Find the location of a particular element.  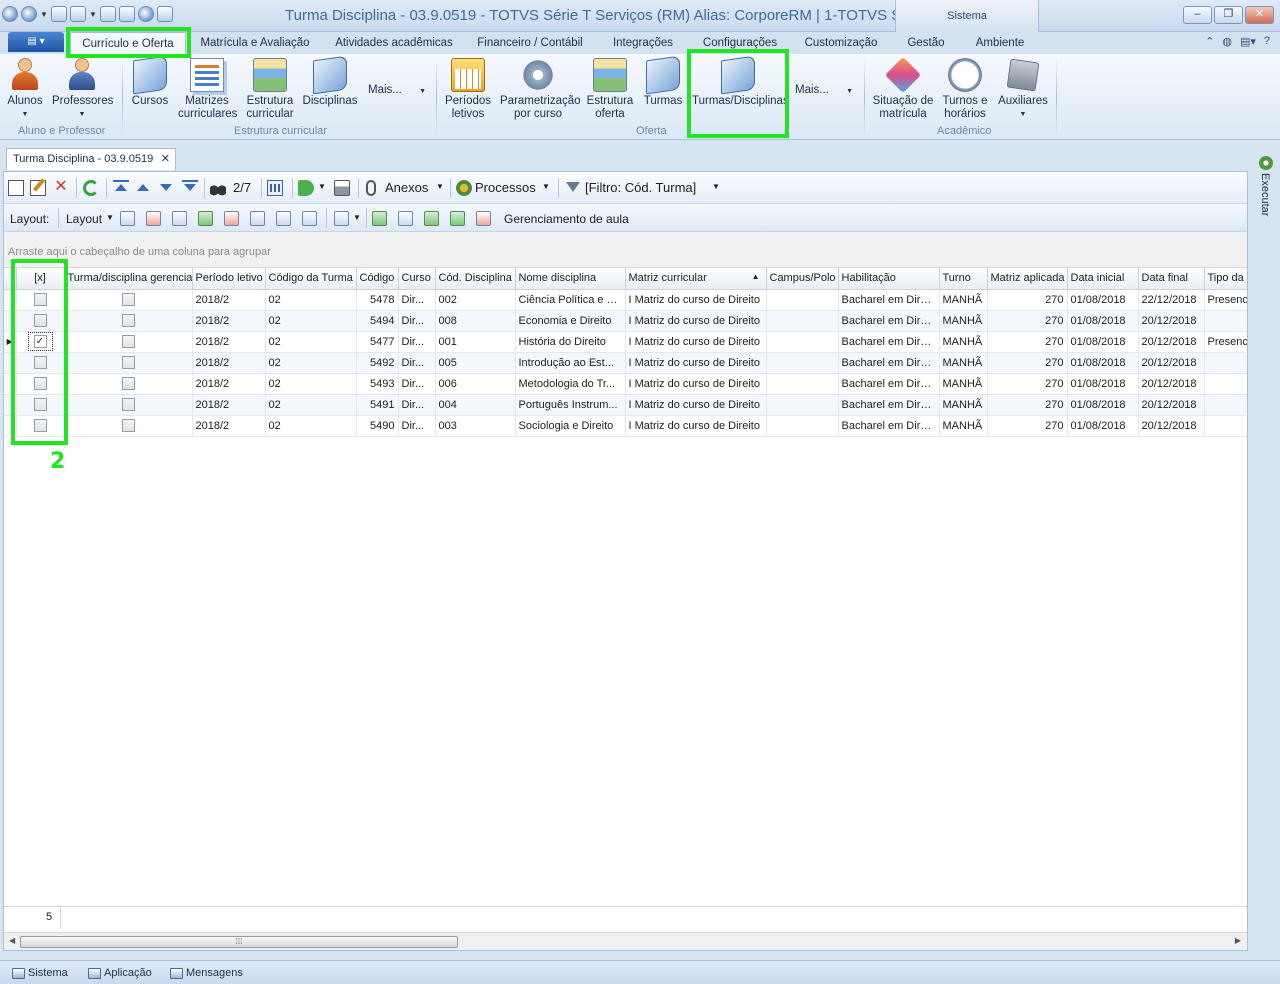

layout-menu: Layout is located at coordinates (84, 219).